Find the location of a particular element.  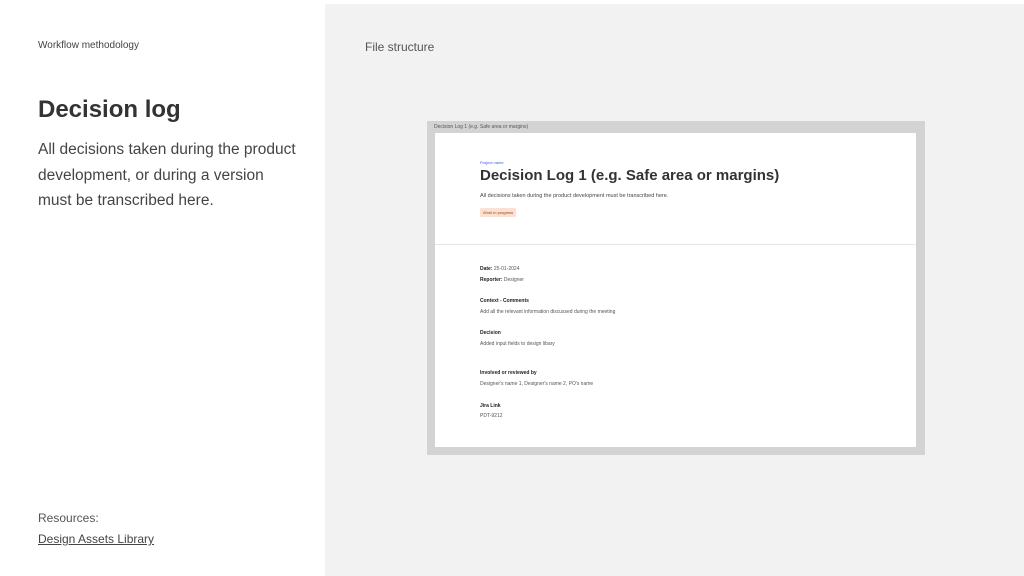

decision-heading: Decision is located at coordinates (490, 333).